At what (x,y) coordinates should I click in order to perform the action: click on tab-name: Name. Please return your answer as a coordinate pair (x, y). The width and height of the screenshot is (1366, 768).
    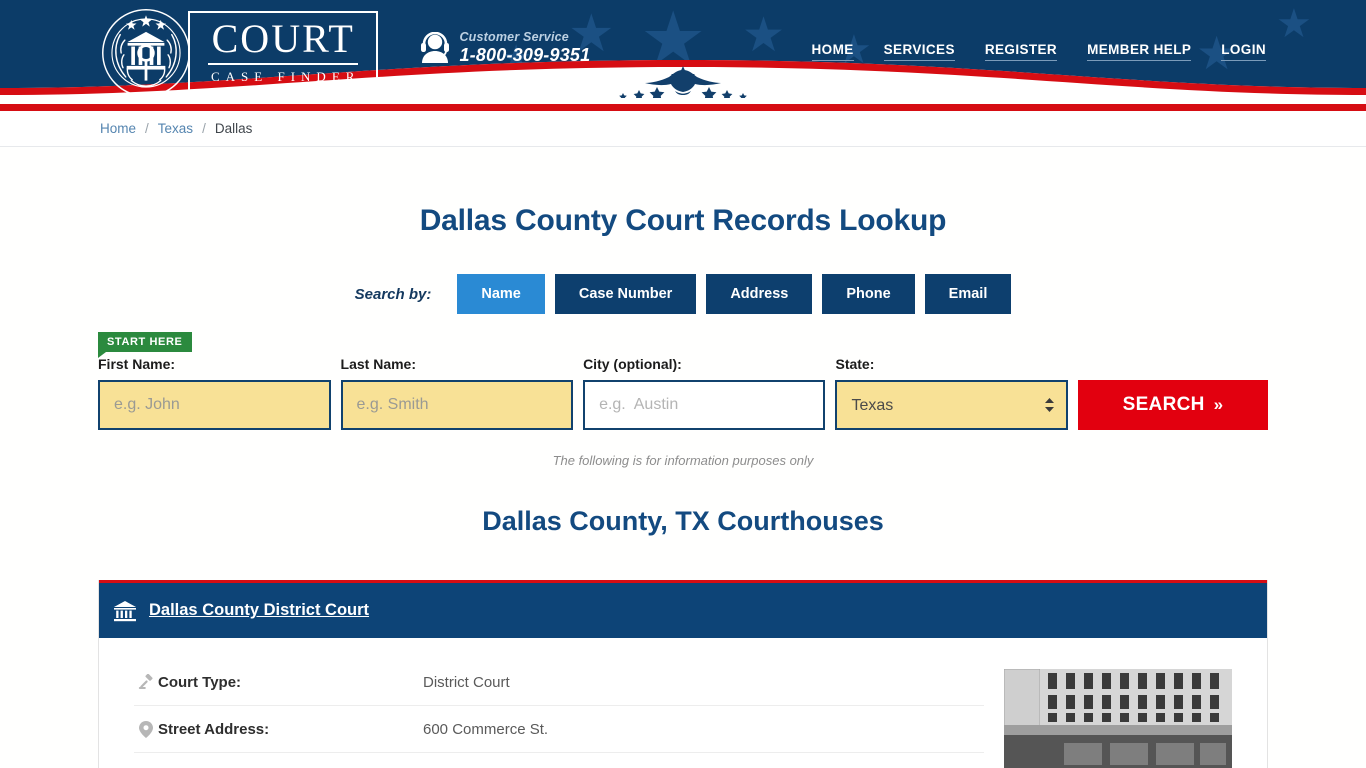
    Looking at the image, I should click on (501, 294).